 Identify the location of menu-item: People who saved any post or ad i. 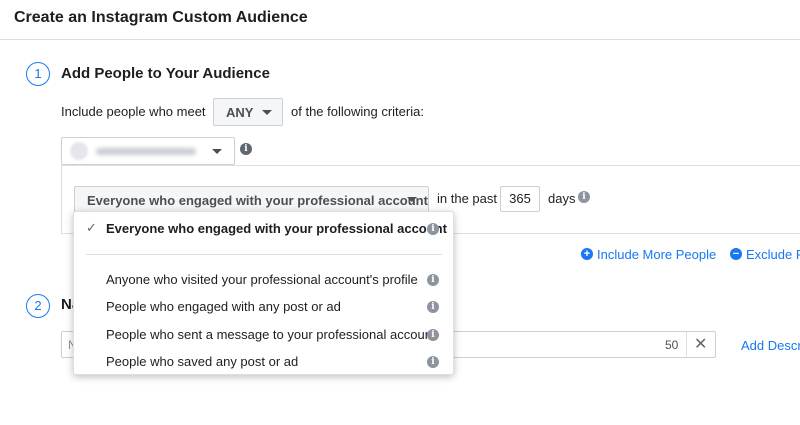
(263, 362).